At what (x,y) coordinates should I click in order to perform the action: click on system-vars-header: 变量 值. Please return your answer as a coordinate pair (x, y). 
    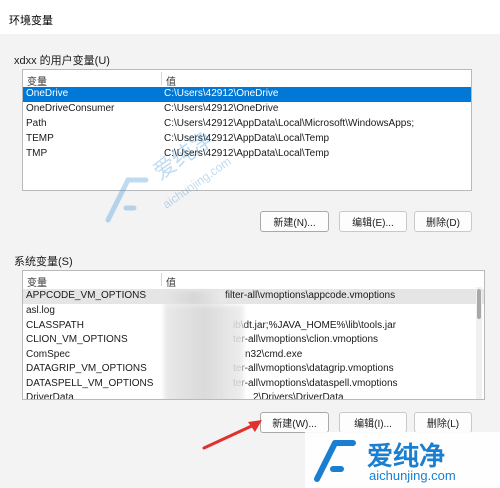
    Looking at the image, I should click on (253, 280).